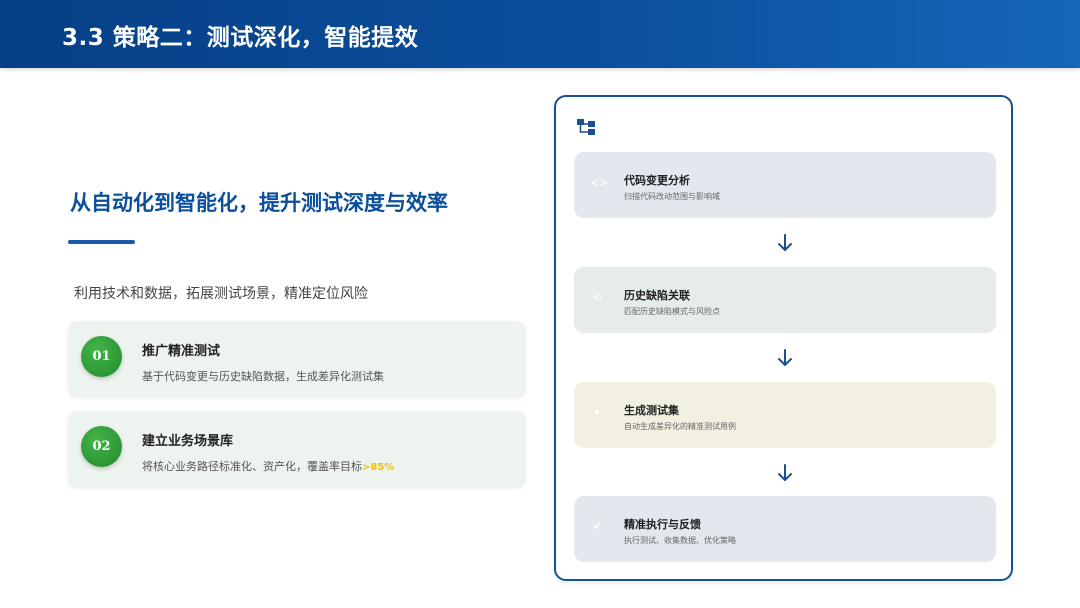 This screenshot has height=608, width=1080. Describe the element at coordinates (540, 34) in the screenshot. I see `header-bar: 3.3 策略二：测试深化，智能提效` at that location.